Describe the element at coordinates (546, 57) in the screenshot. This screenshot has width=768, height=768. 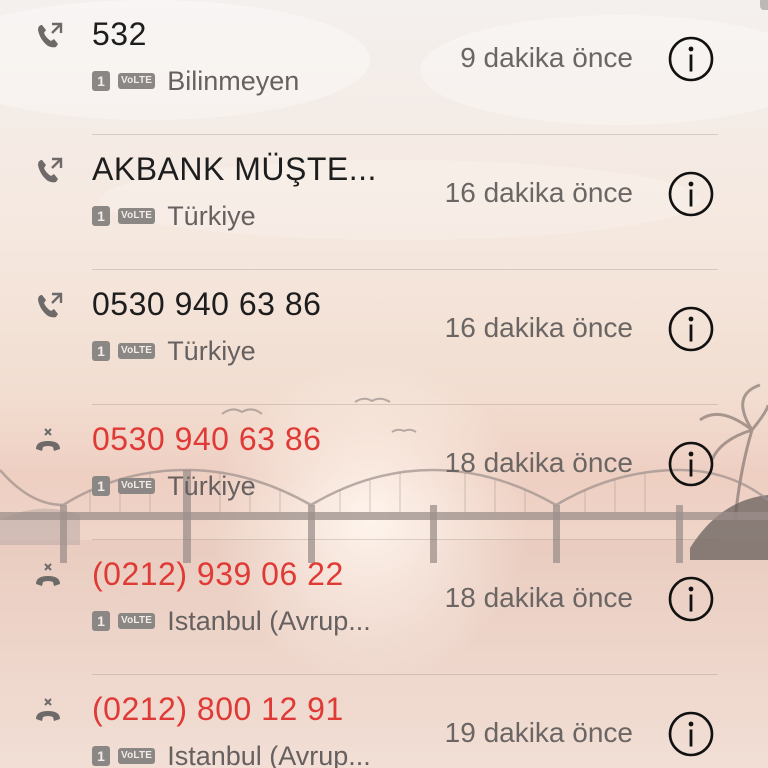
I see `call-time: 9 dakika önce` at that location.